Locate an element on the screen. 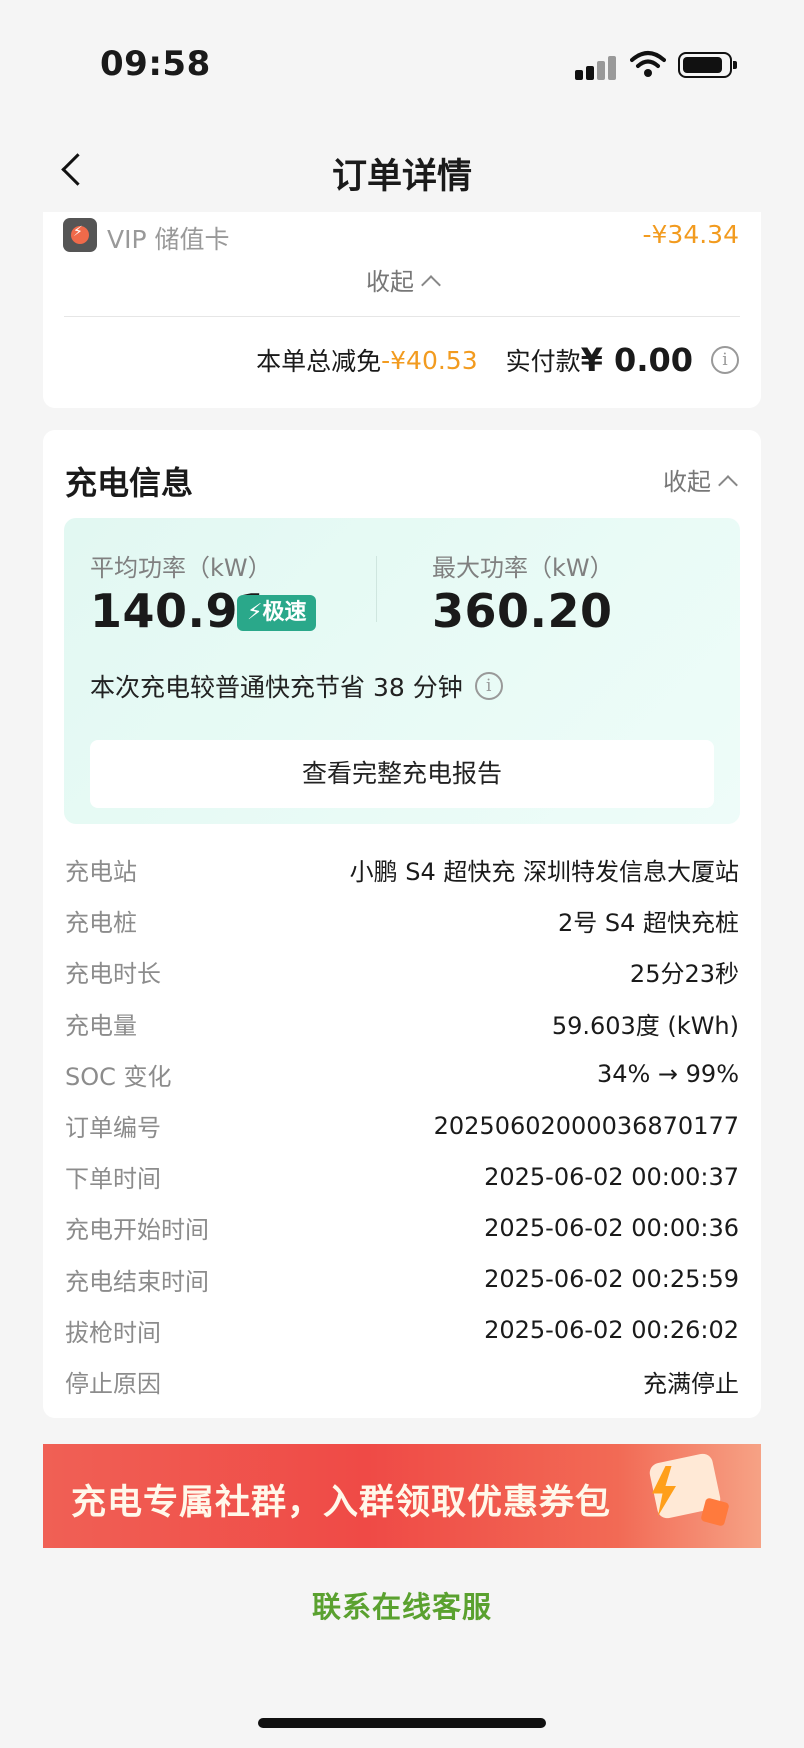 This screenshot has height=1748, width=804. vip-label: VIP 储值卡 is located at coordinates (168, 239).